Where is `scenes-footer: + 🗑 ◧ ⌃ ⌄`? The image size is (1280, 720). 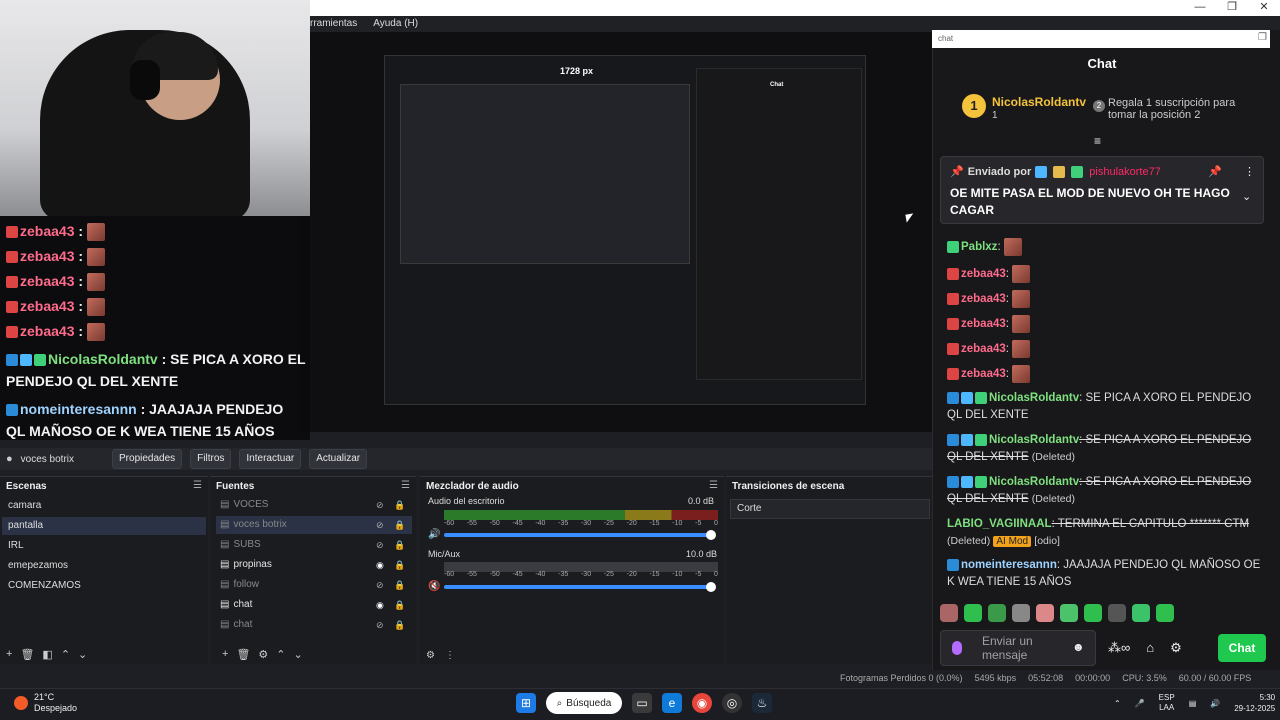
scenes-footer: + 🗑 ◧ ⌃ ⌄ is located at coordinates (43, 654).